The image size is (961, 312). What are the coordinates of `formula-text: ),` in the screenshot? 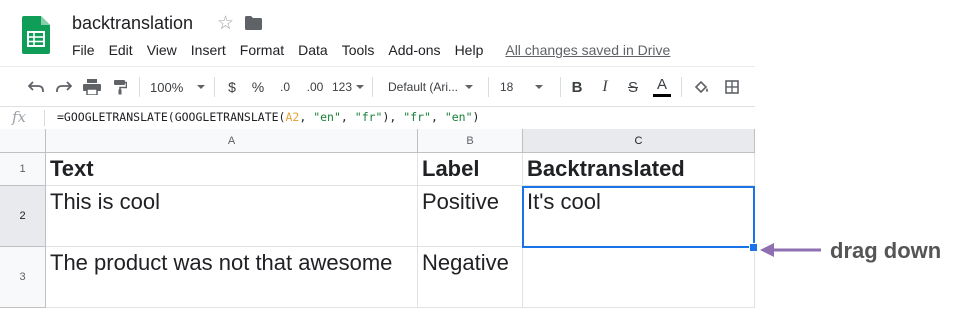 It's located at (393, 117).